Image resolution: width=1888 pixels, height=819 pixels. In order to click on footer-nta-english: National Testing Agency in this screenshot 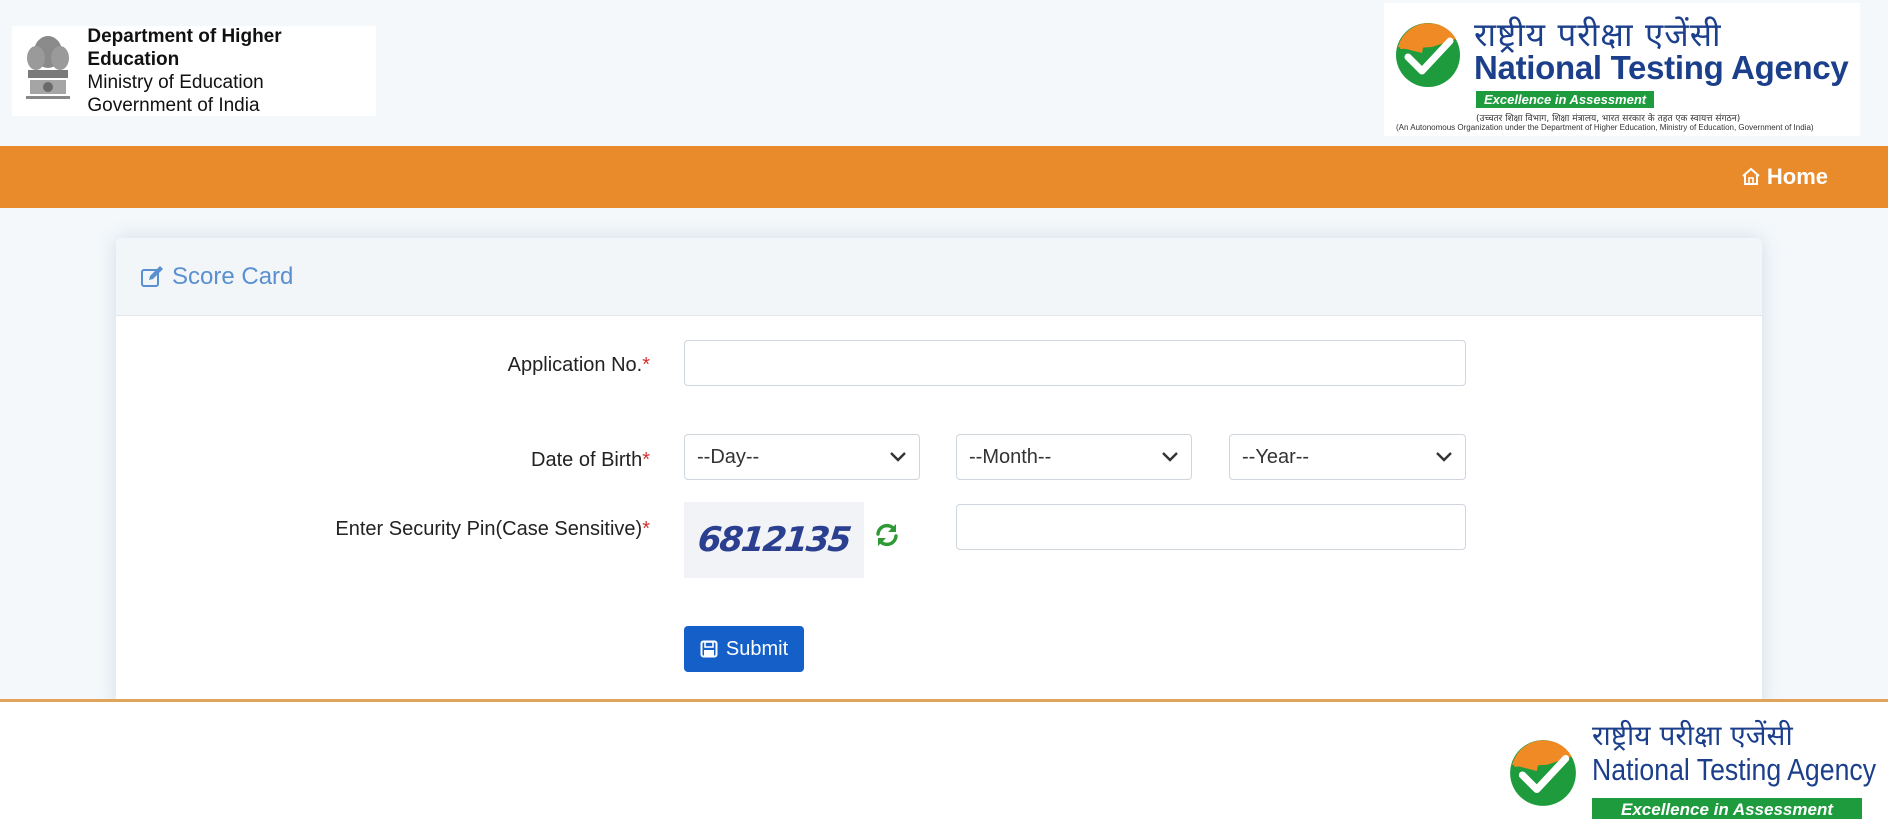, I will do `click(1734, 769)`.